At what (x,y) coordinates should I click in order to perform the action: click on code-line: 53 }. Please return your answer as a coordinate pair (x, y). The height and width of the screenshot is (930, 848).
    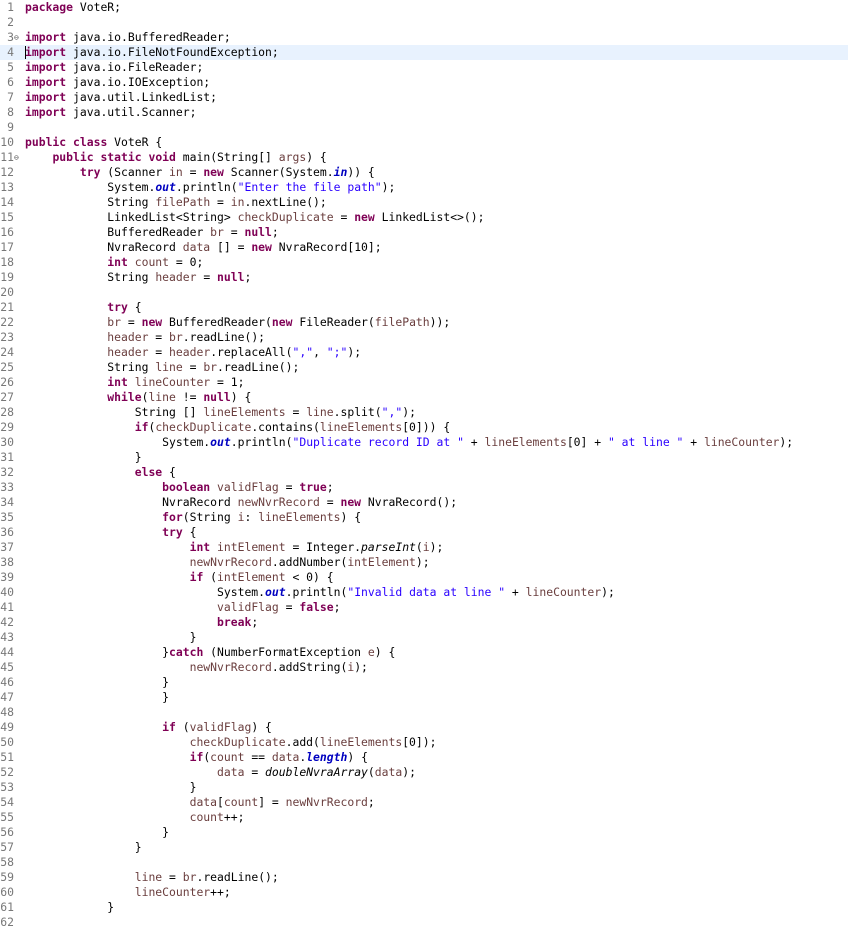
    Looking at the image, I should click on (424, 787).